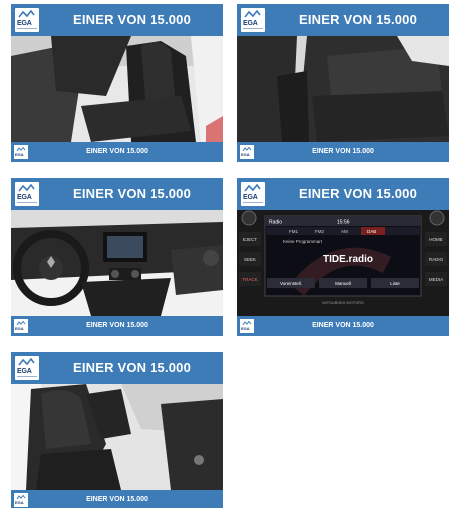 Image resolution: width=452 pixels, height=508 pixels. What do you see at coordinates (343, 89) in the screenshot?
I see `rear-seats-photo` at bounding box center [343, 89].